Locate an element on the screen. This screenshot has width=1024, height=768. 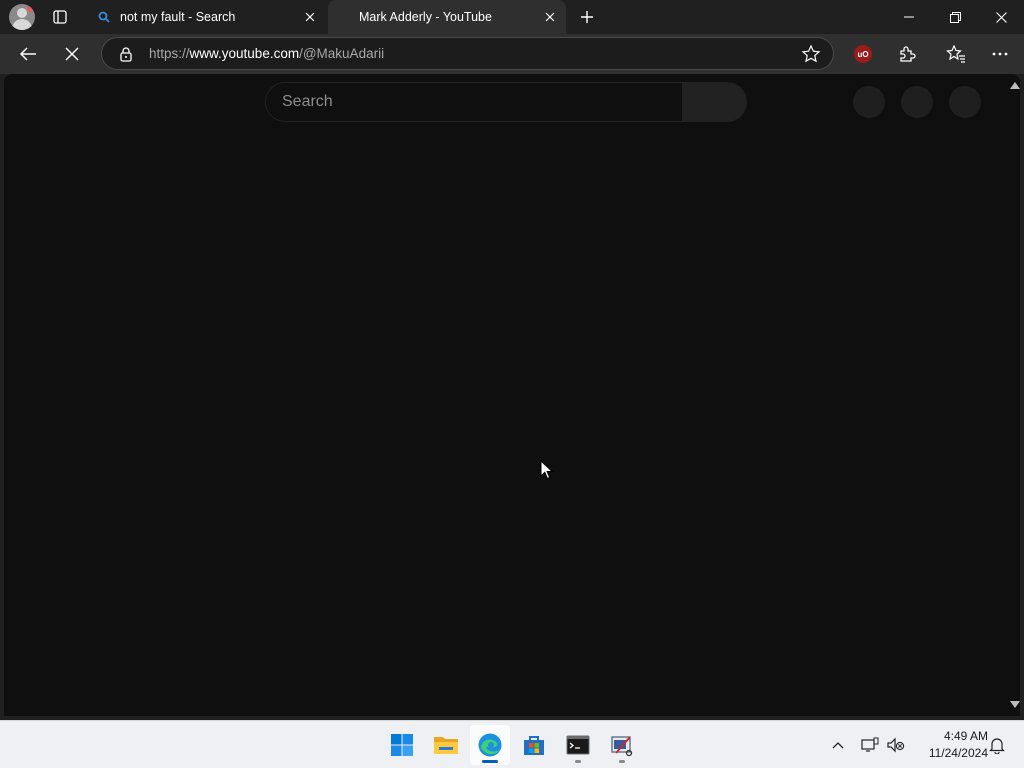
snipping-tool-button is located at coordinates (622, 745).